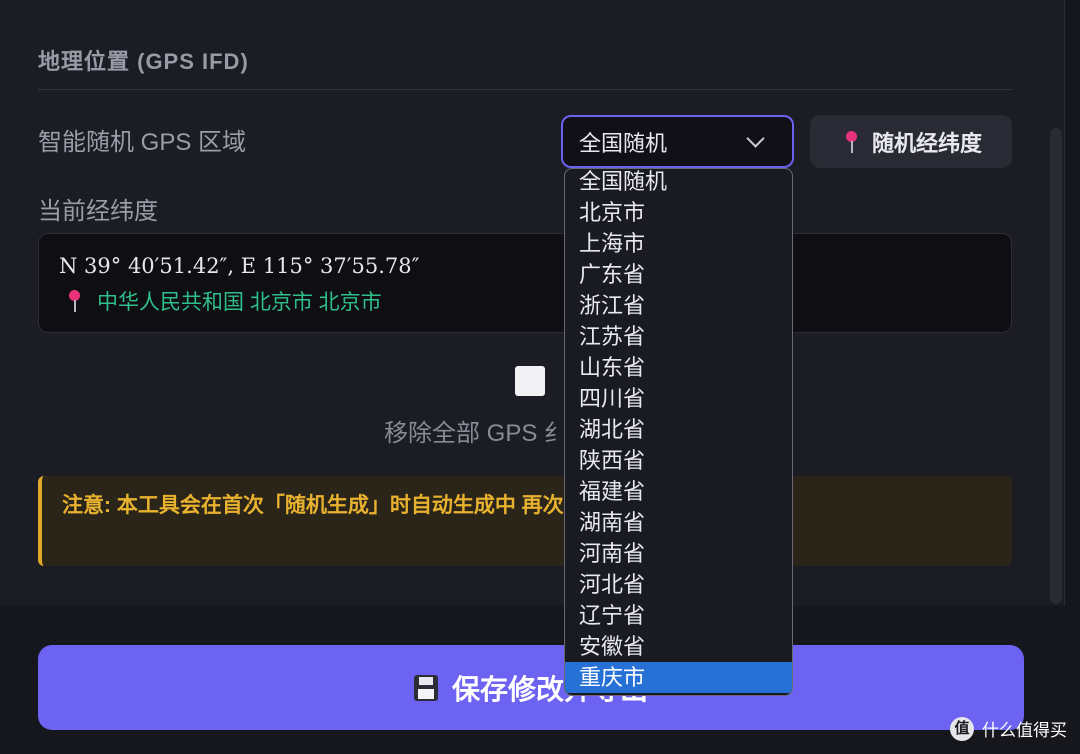  I want to click on location-line: 中华人民共和国 北京市 北京市, so click(222, 301).